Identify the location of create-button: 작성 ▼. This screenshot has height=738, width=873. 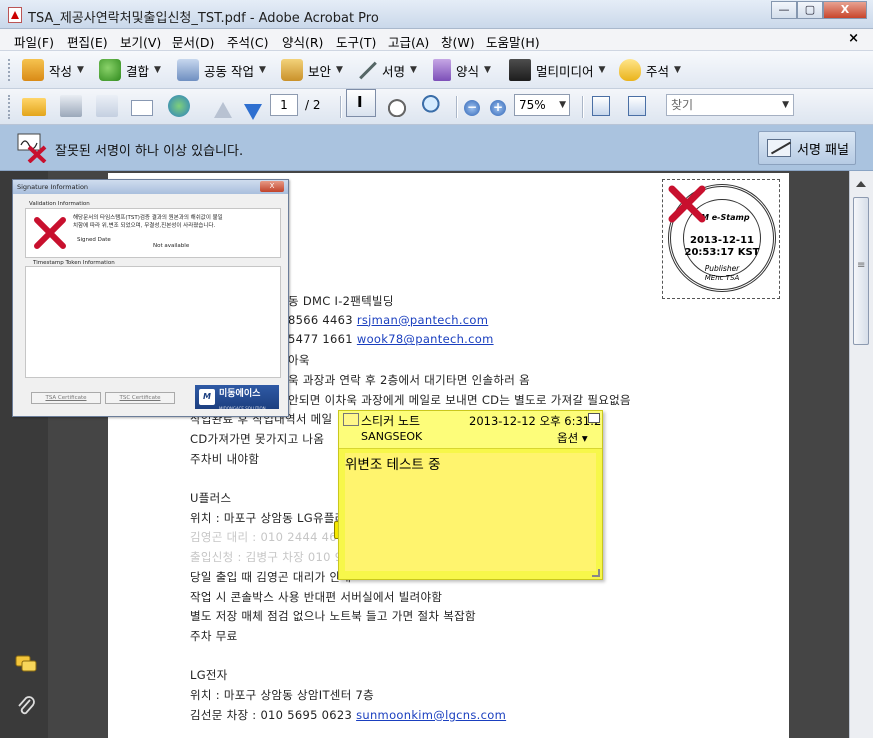
(53, 70).